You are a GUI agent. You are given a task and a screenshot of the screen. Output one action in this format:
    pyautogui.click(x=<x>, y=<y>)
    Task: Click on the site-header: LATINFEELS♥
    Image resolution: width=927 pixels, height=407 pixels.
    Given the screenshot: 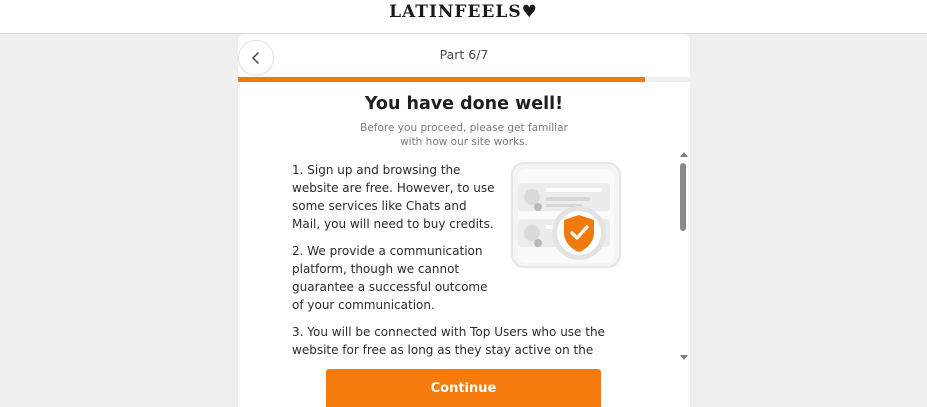 What is the action you would take?
    pyautogui.click(x=463, y=17)
    